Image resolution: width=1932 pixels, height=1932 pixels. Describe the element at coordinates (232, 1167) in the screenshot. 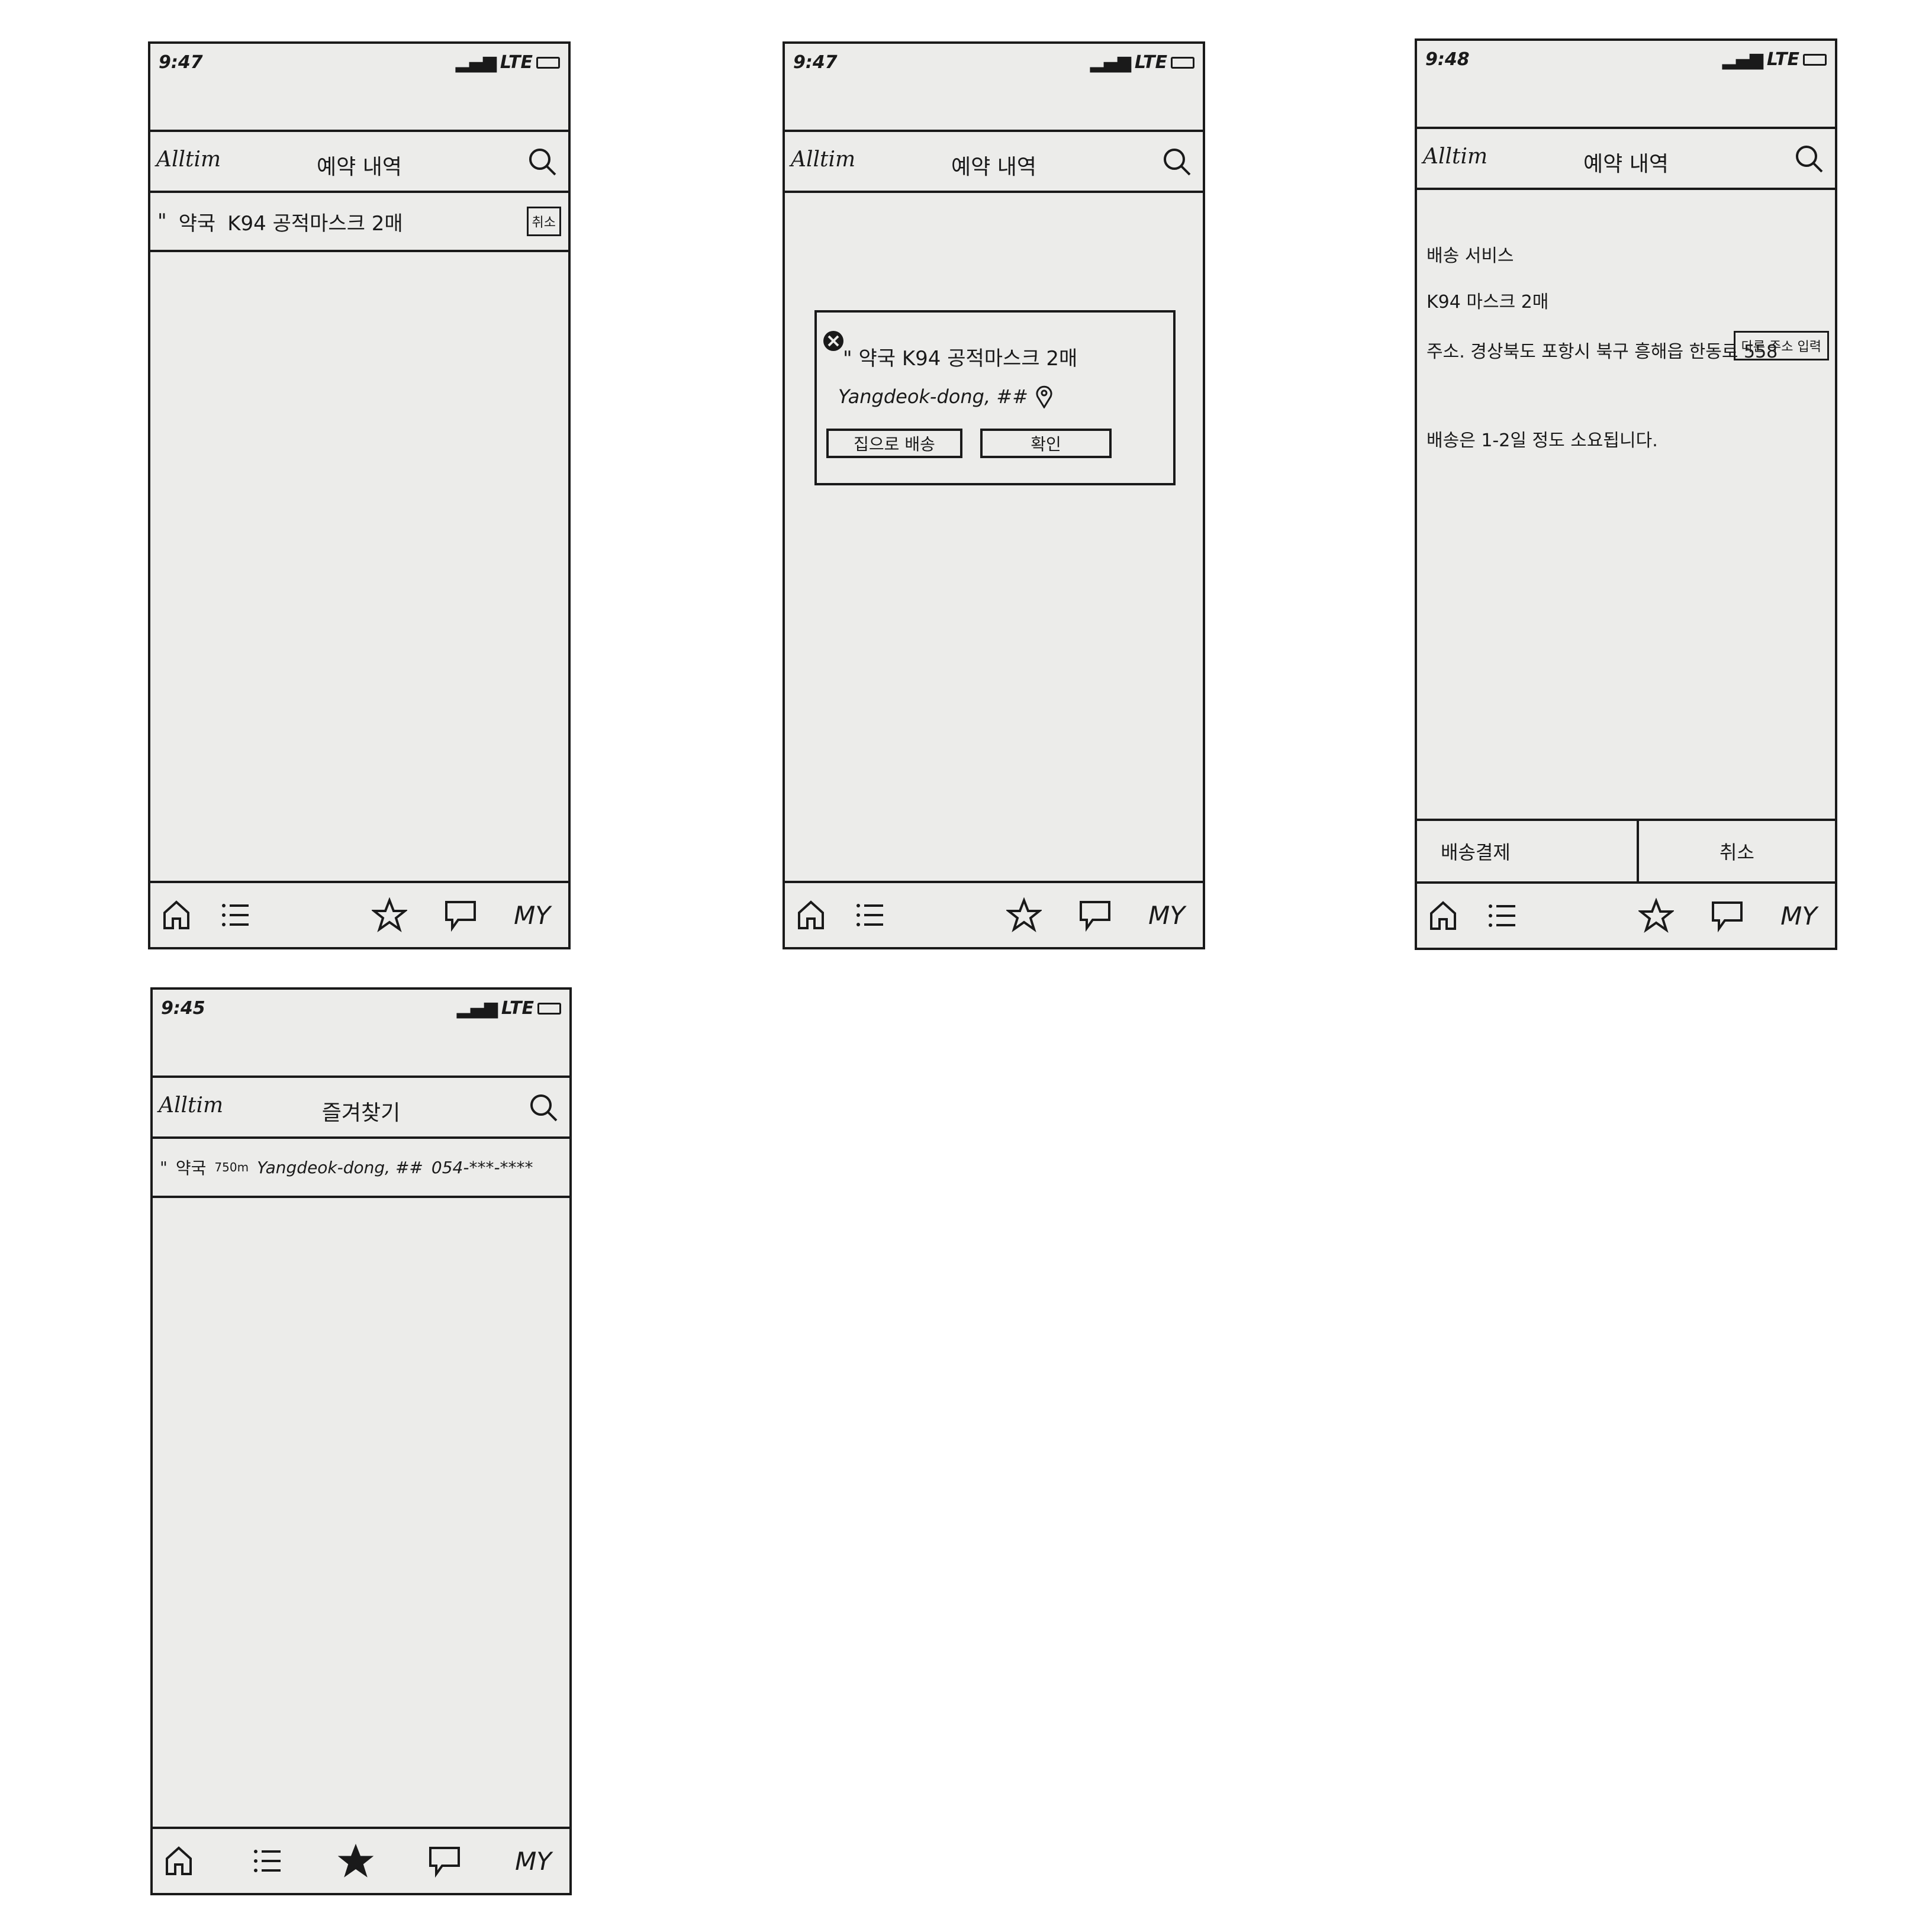

I see `store-distance: 750m` at that location.